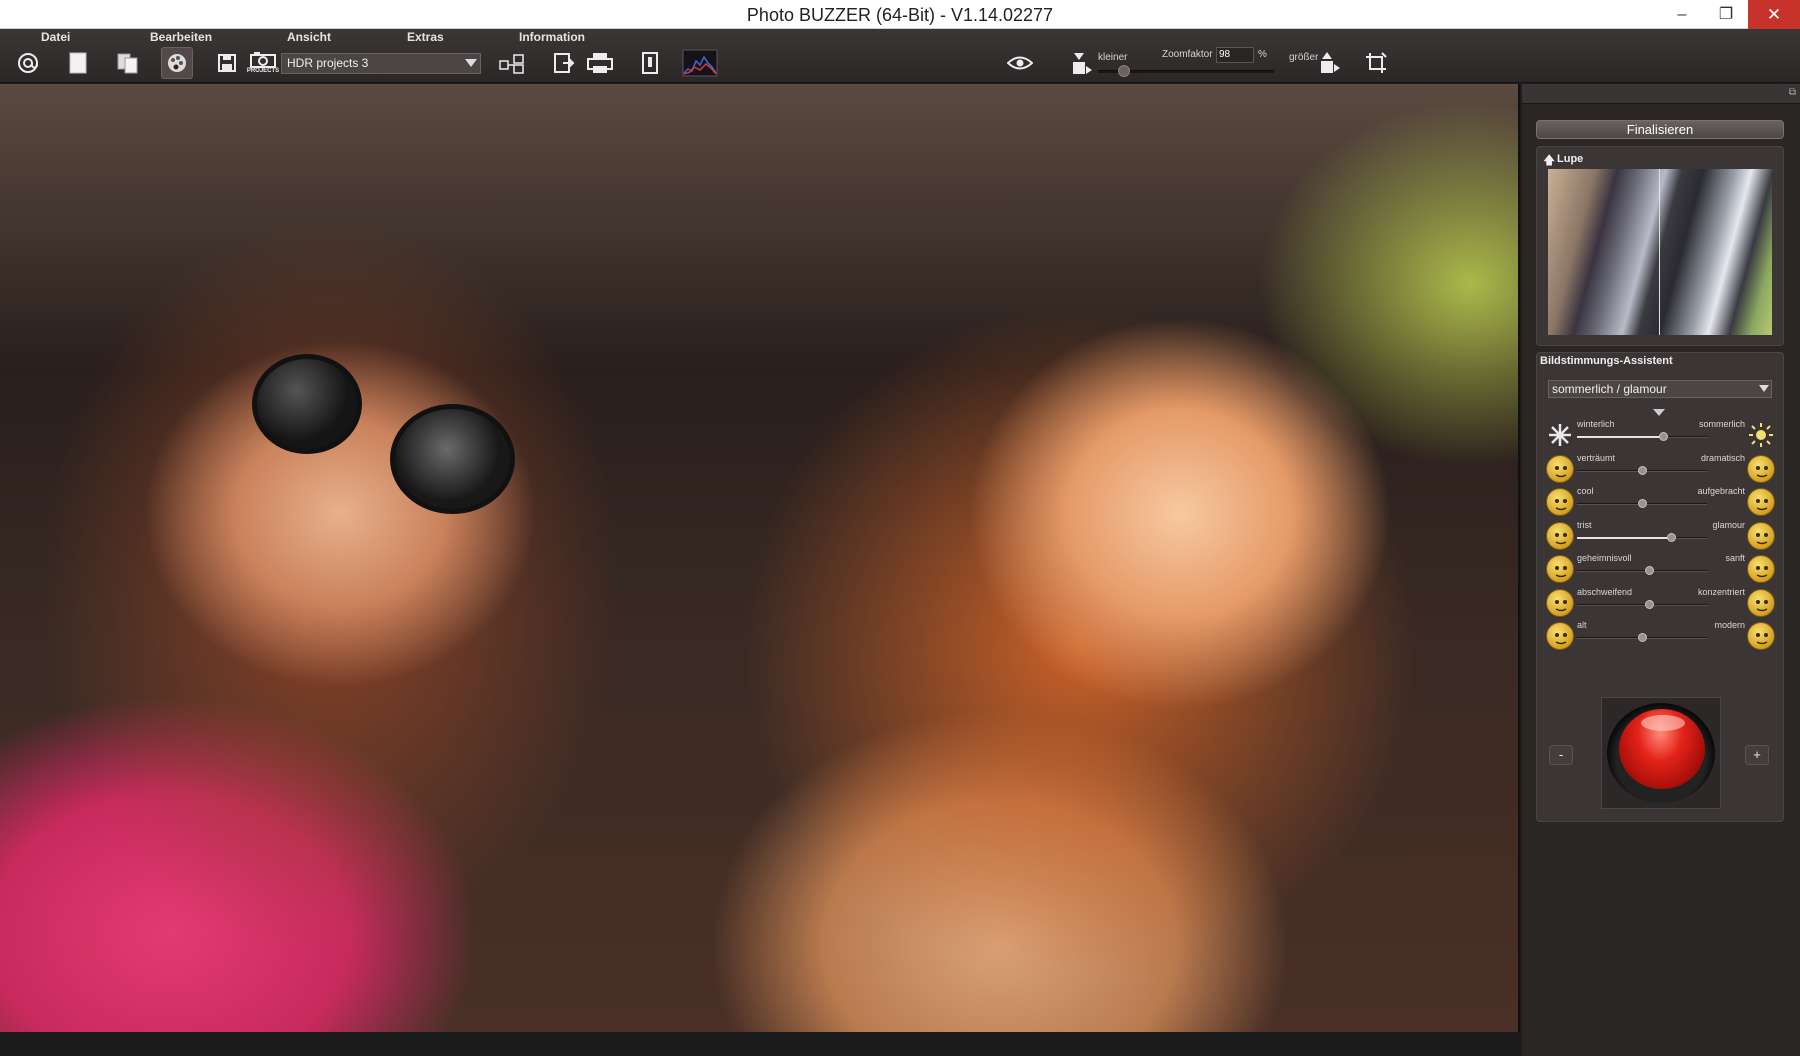  What do you see at coordinates (1235, 55) in the screenshot?
I see `zoom-factor-input: 98` at bounding box center [1235, 55].